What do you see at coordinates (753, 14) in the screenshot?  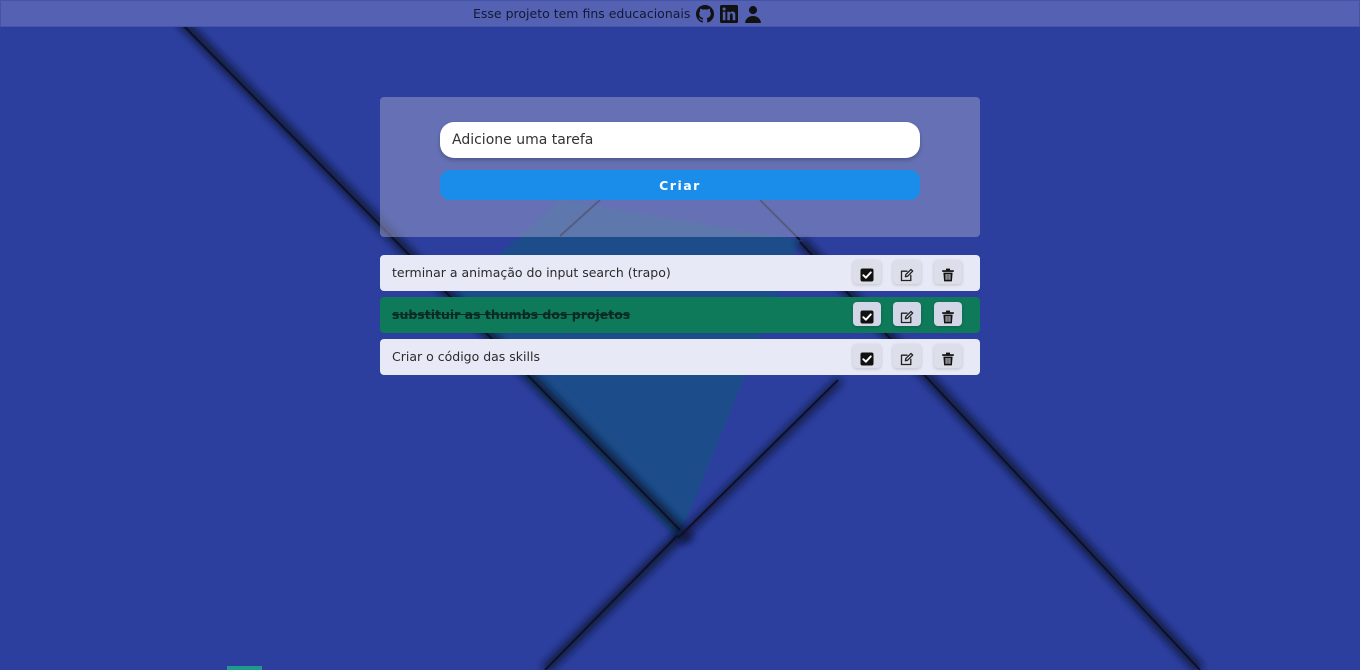 I see `user-icon` at bounding box center [753, 14].